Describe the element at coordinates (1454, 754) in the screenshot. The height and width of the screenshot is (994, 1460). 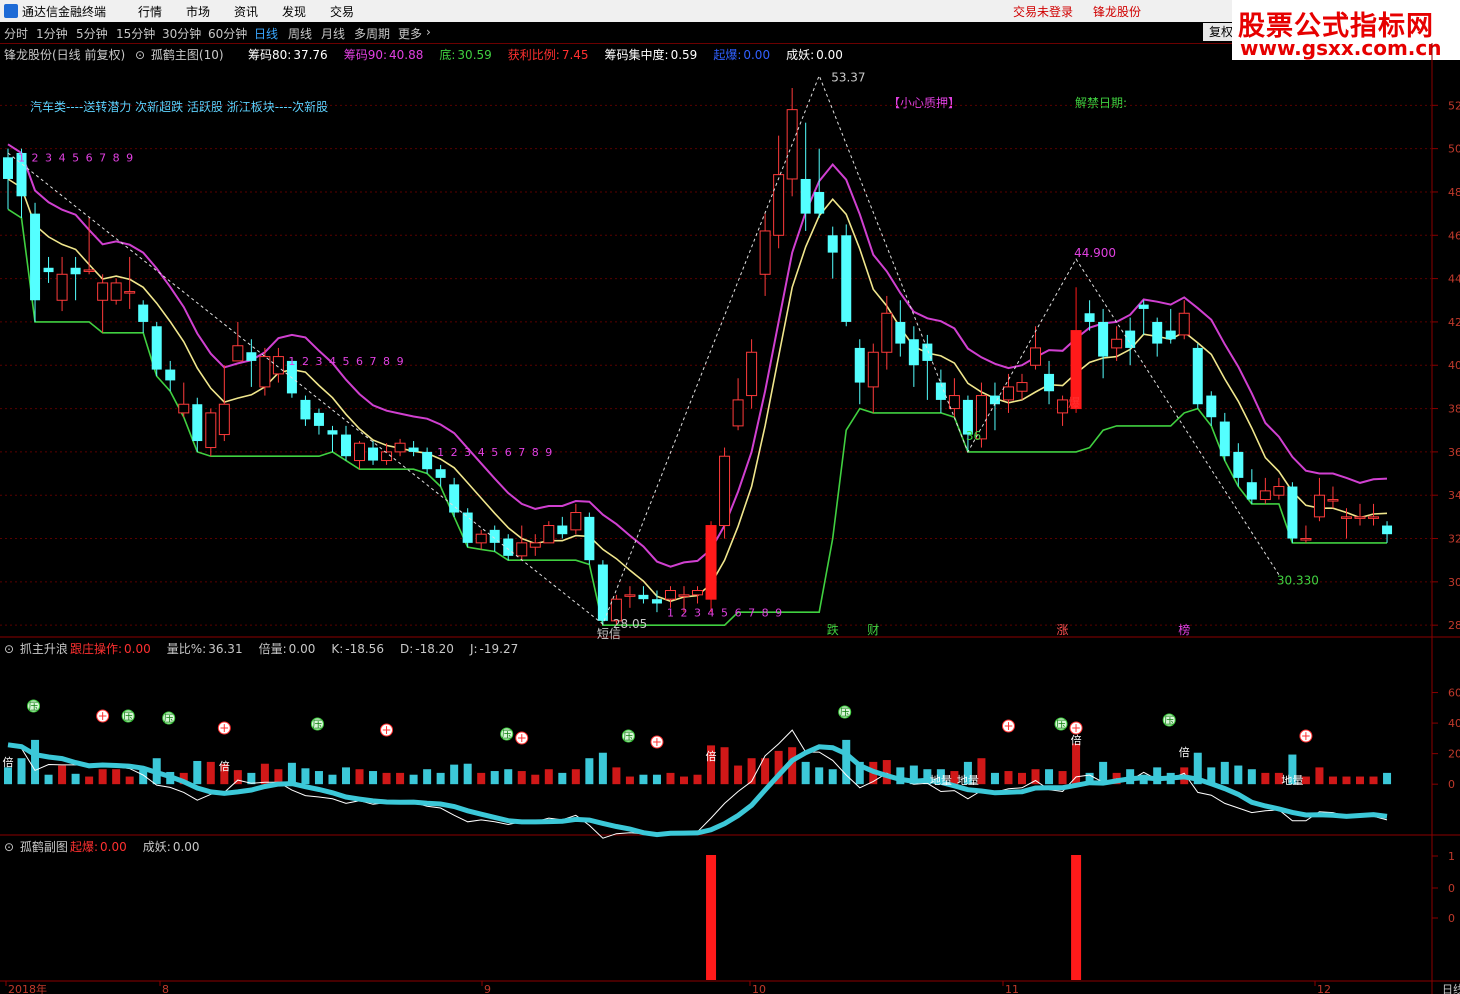
I see `sub1-y-label: 20` at that location.